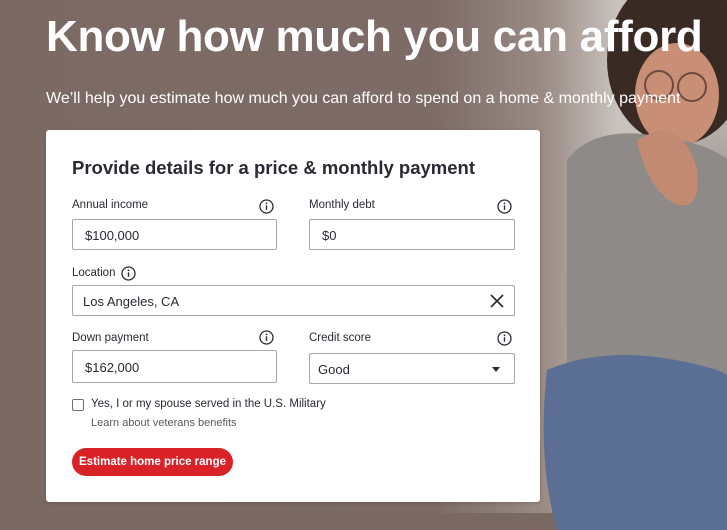 The width and height of the screenshot is (727, 530). What do you see at coordinates (496, 369) in the screenshot?
I see `caret-down-icon` at bounding box center [496, 369].